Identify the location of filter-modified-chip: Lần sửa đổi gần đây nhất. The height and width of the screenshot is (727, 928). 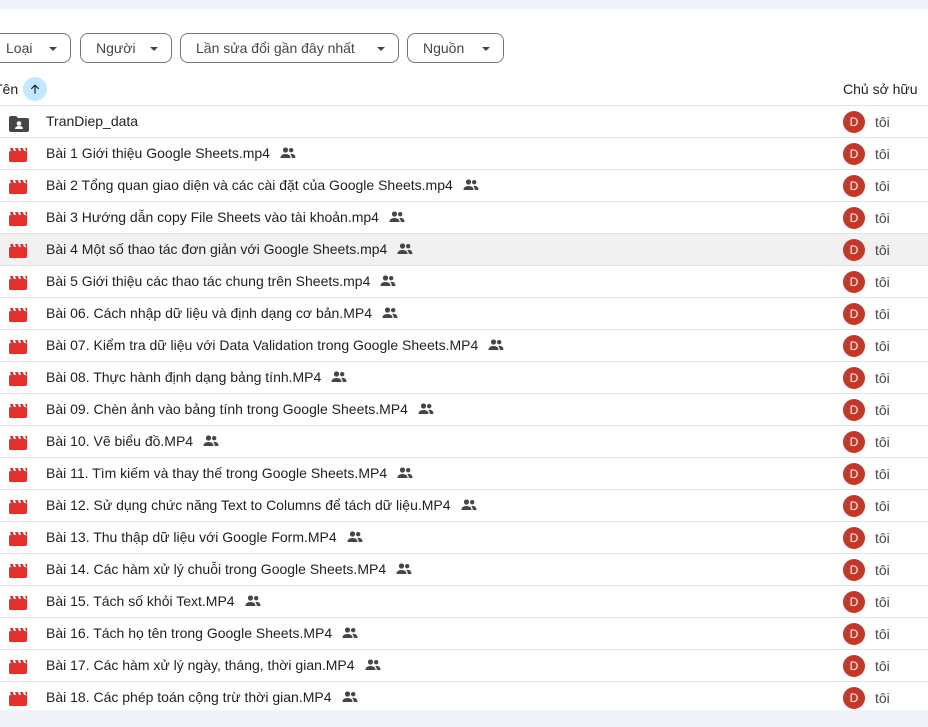
(289, 48).